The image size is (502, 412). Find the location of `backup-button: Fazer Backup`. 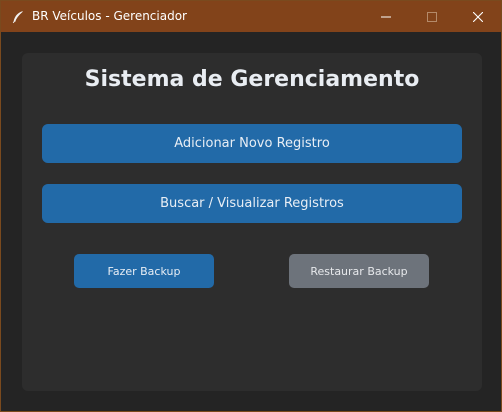

backup-button: Fazer Backup is located at coordinates (144, 271).